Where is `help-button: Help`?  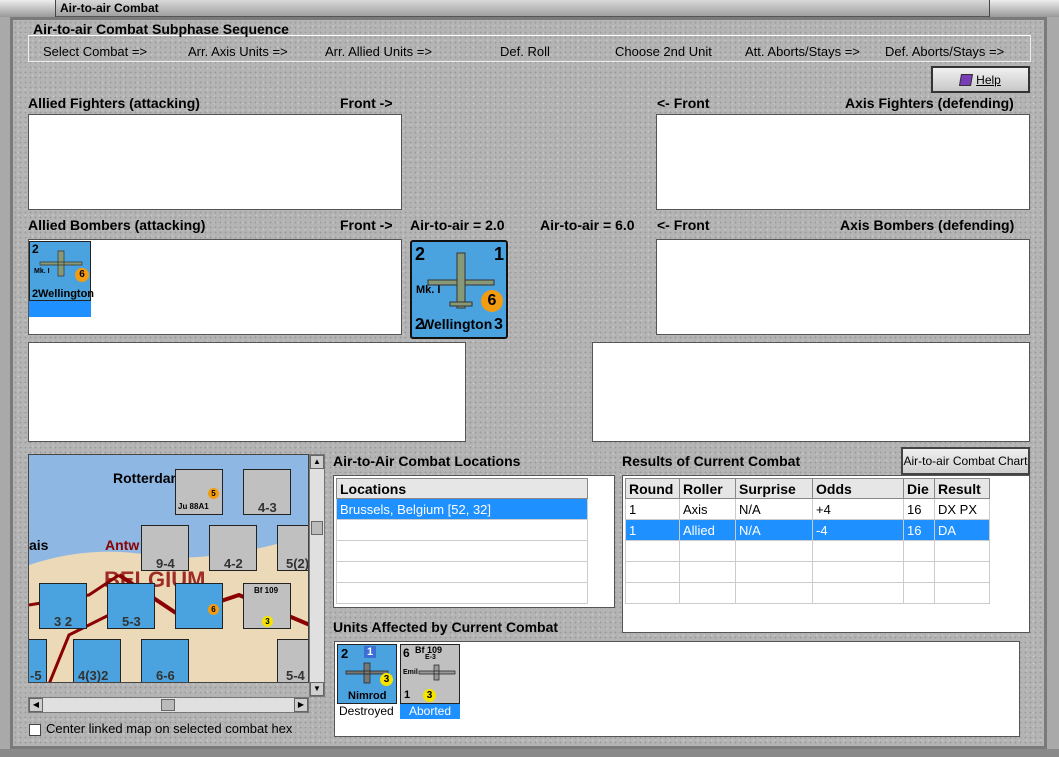 help-button: Help is located at coordinates (980, 79).